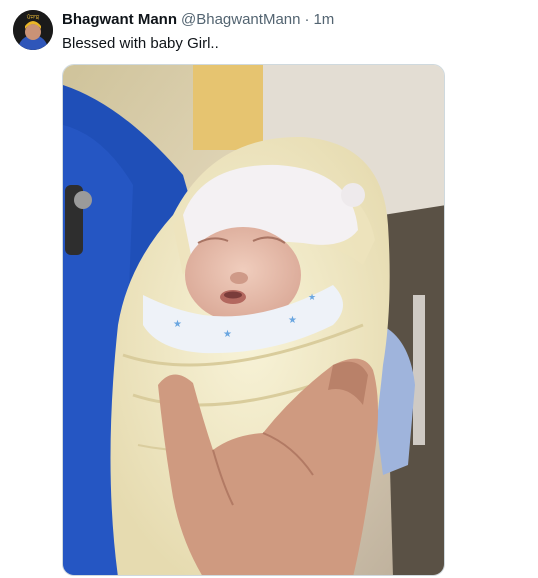 The width and height of the screenshot is (538, 578). What do you see at coordinates (323, 19) in the screenshot?
I see `tweet-timestamp: 1m` at bounding box center [323, 19].